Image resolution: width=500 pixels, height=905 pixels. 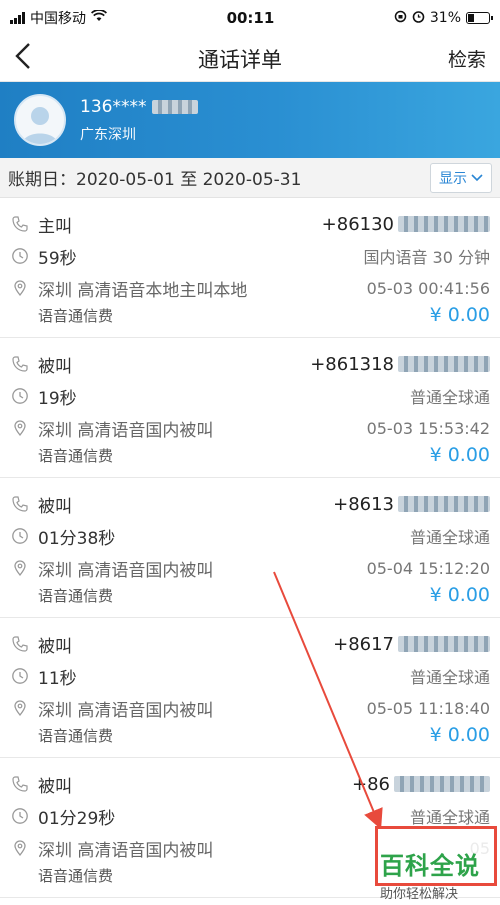 I want to click on record-row-type: 被叫 +8617, so click(x=250, y=644).